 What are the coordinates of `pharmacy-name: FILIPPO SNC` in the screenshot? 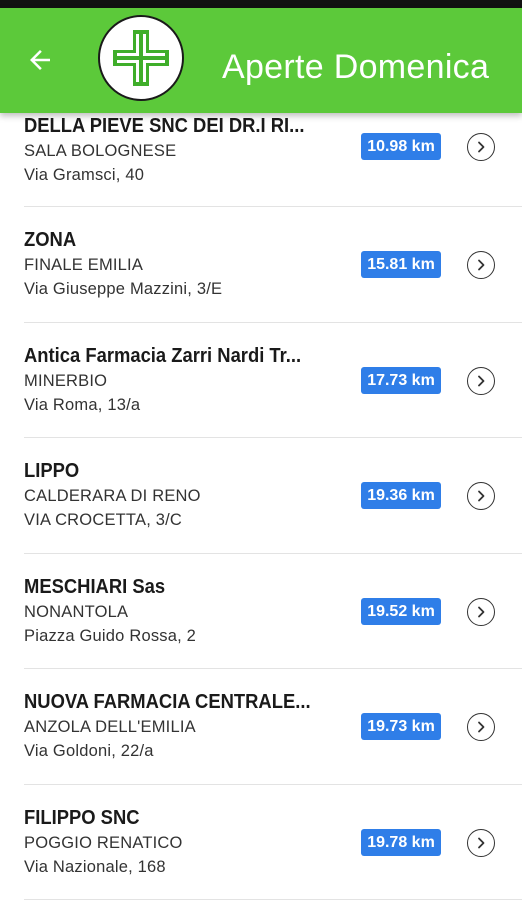 It's located at (82, 817).